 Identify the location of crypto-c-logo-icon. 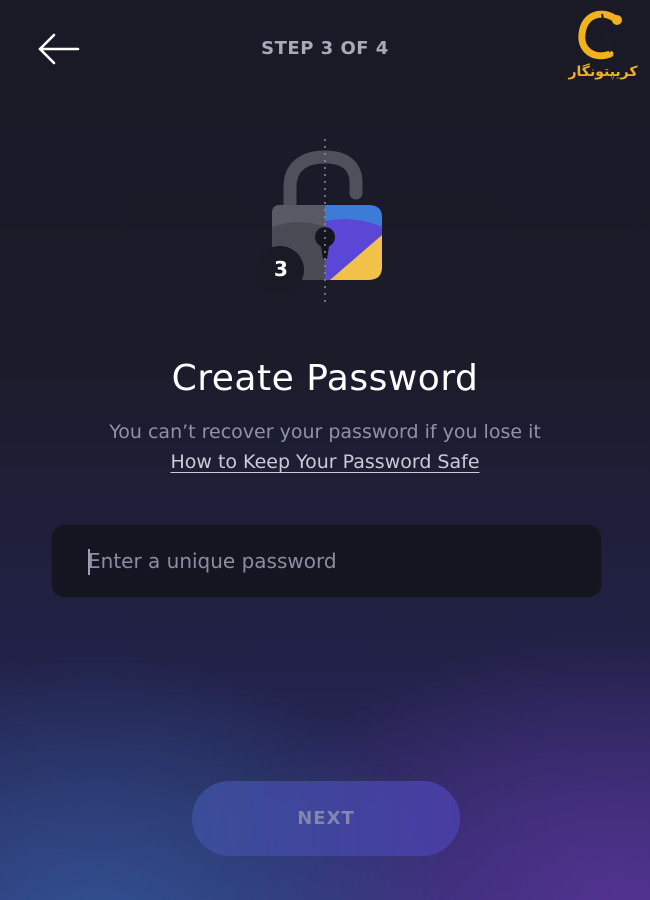
(600, 35).